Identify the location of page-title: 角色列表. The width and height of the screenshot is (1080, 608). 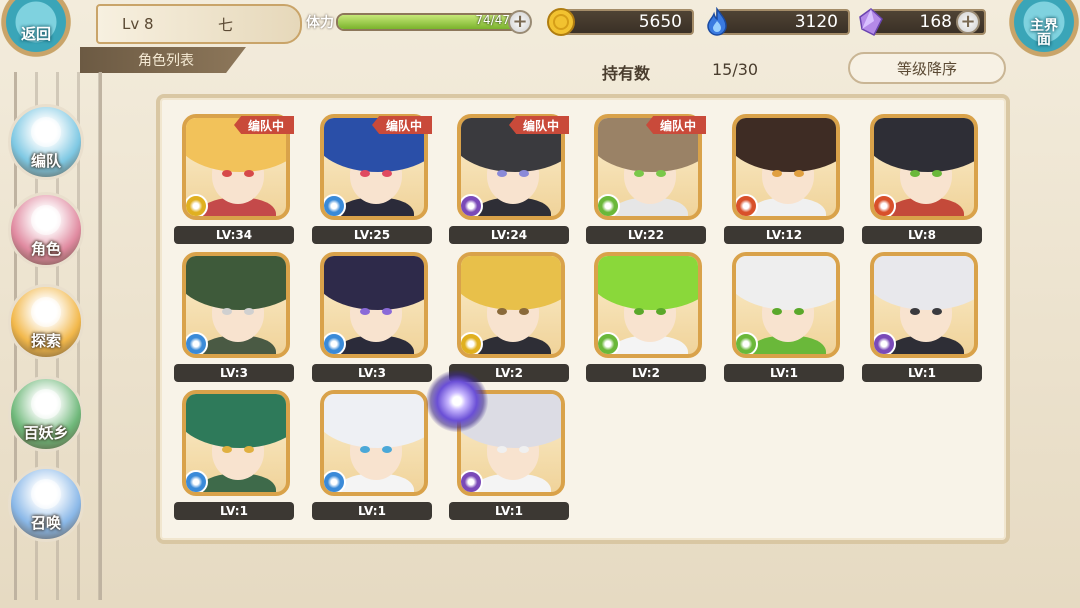
(163, 60).